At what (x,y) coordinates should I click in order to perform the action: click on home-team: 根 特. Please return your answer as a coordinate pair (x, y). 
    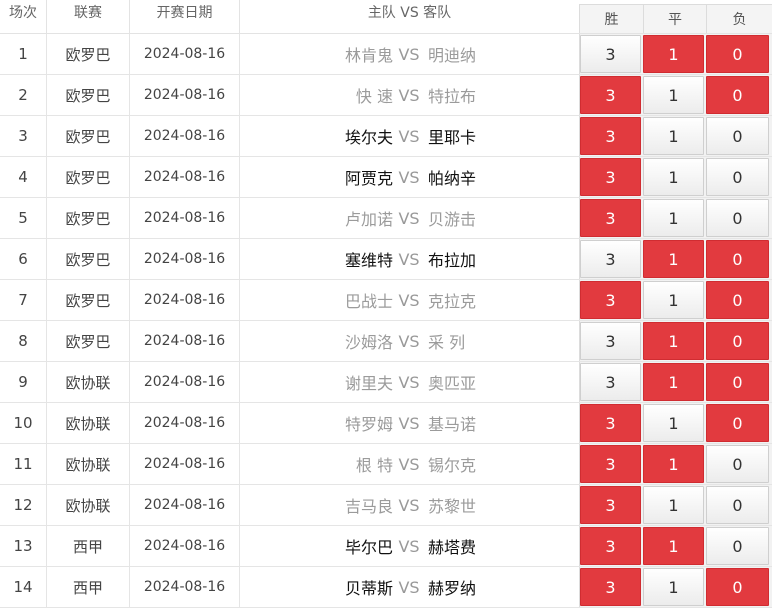
    Looking at the image, I should click on (374, 465).